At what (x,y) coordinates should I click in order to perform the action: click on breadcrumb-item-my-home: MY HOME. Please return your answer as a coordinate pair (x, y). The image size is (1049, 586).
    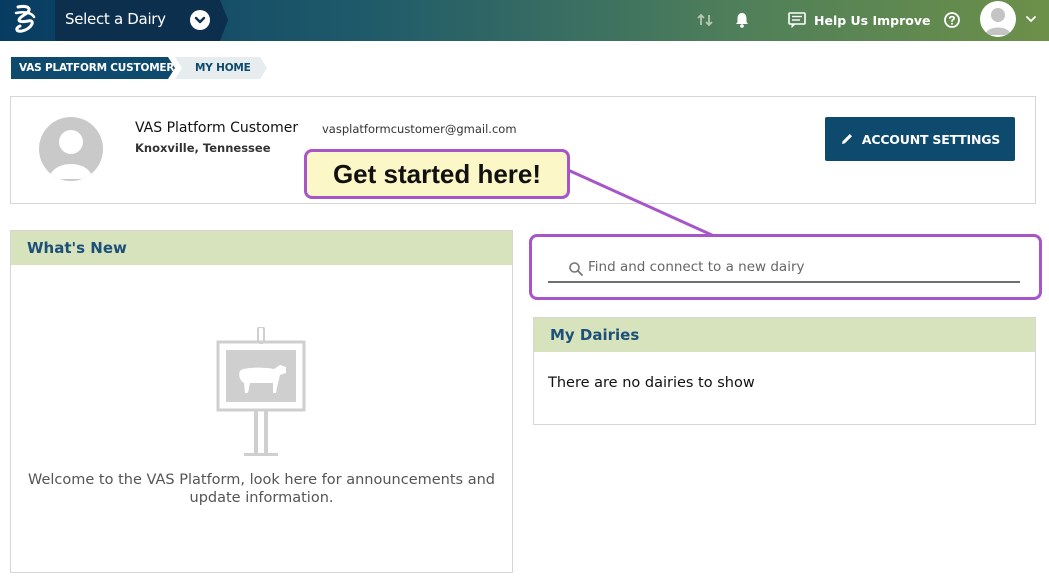
    Looking at the image, I should click on (221, 68).